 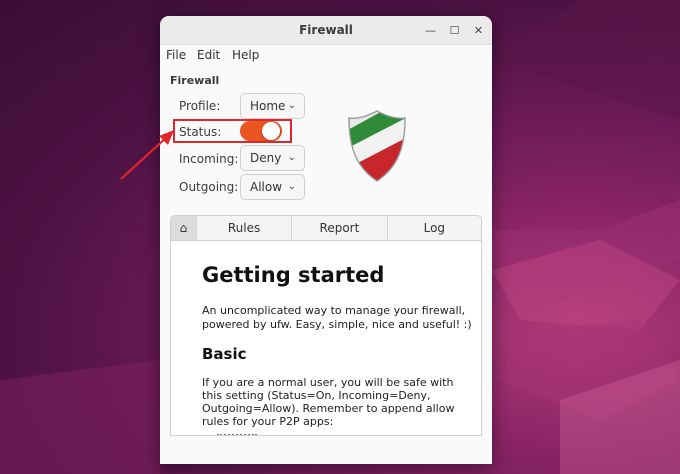 I want to click on status-highlight-box, so click(x=232, y=131).